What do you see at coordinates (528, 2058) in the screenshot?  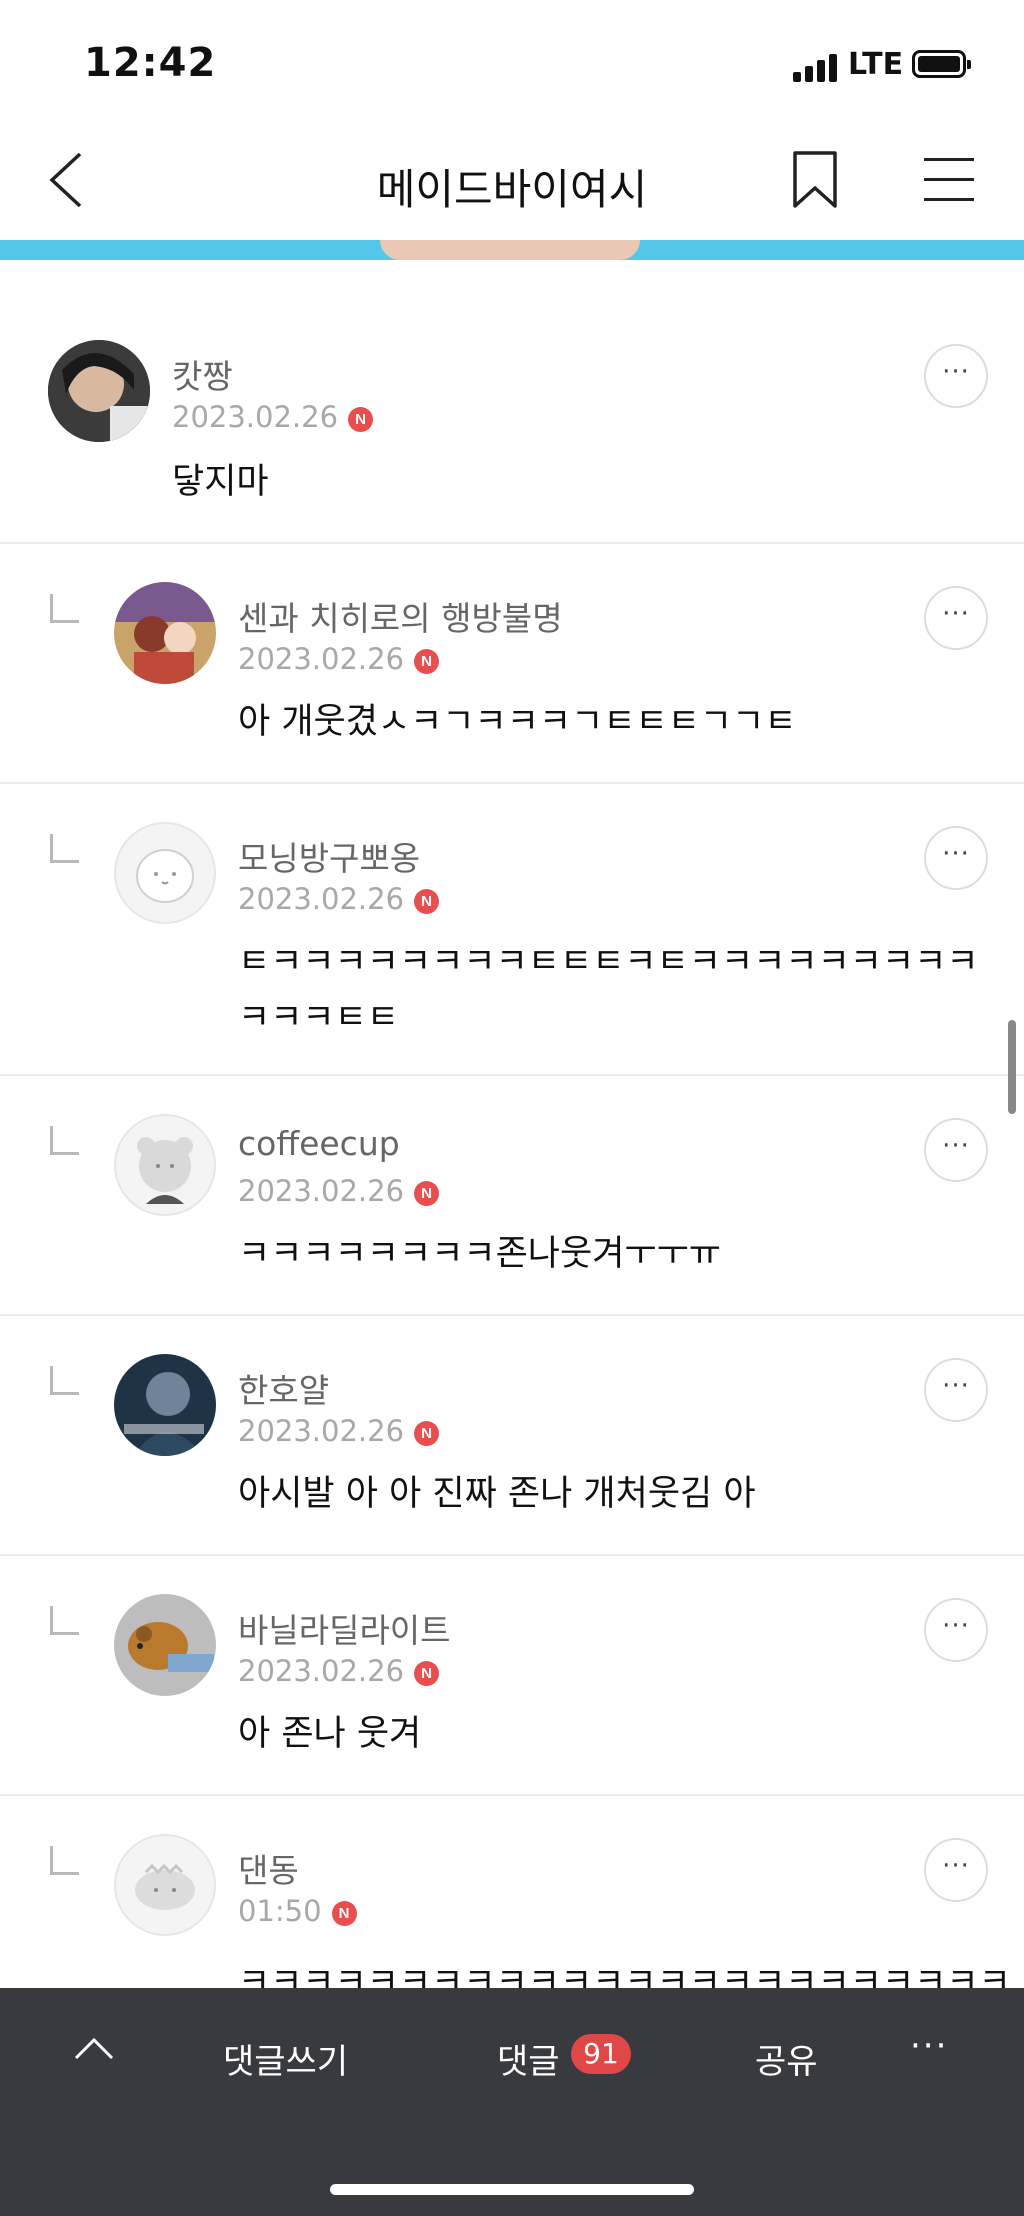 I see `comments-button: 댓글` at bounding box center [528, 2058].